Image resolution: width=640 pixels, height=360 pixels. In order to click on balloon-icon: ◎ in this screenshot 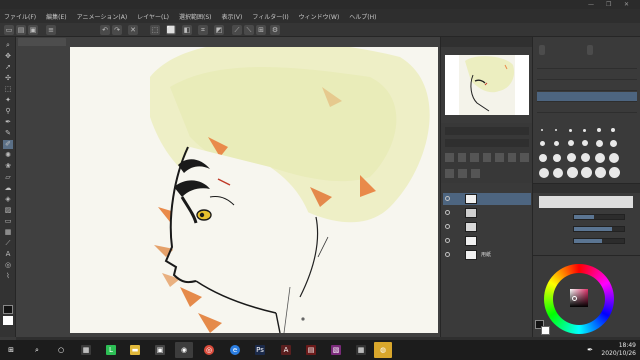, I will do `click(8, 265)`.